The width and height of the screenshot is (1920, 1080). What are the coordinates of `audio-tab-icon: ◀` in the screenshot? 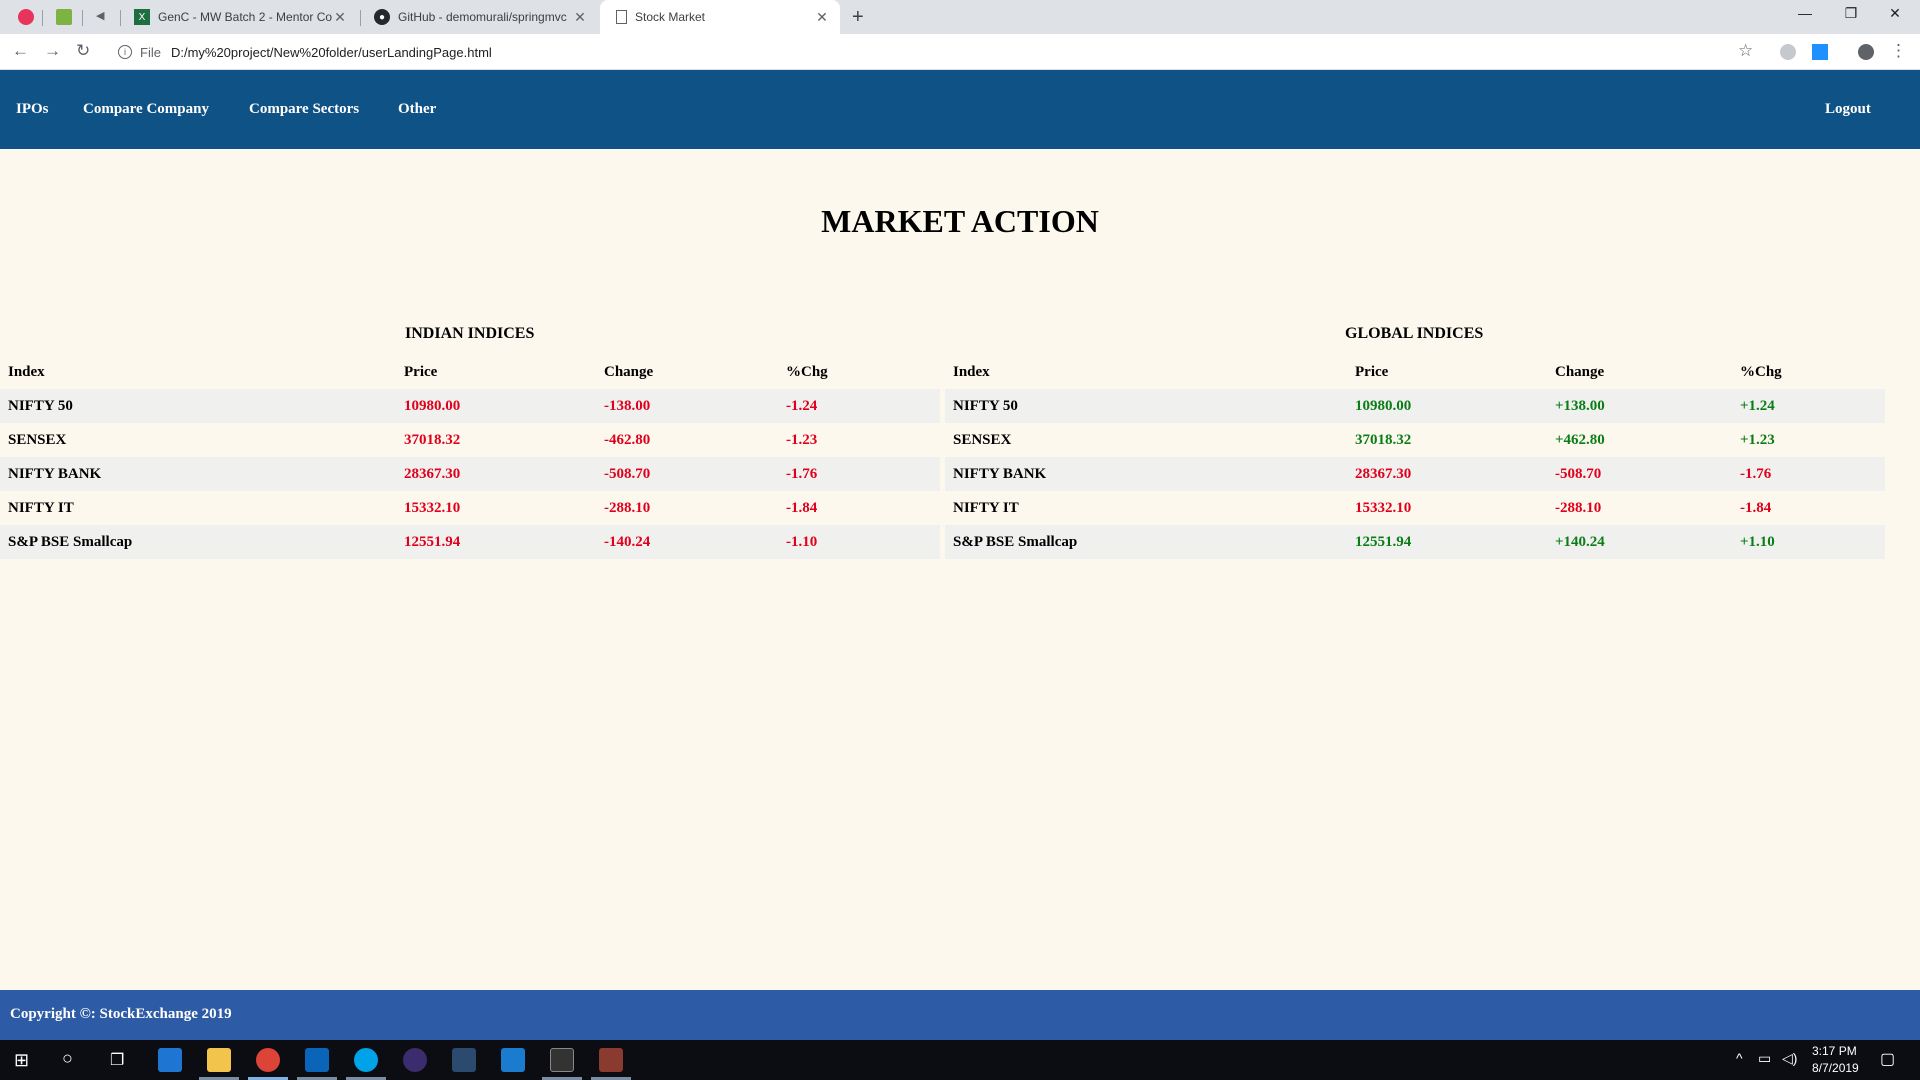 It's located at (104, 17).